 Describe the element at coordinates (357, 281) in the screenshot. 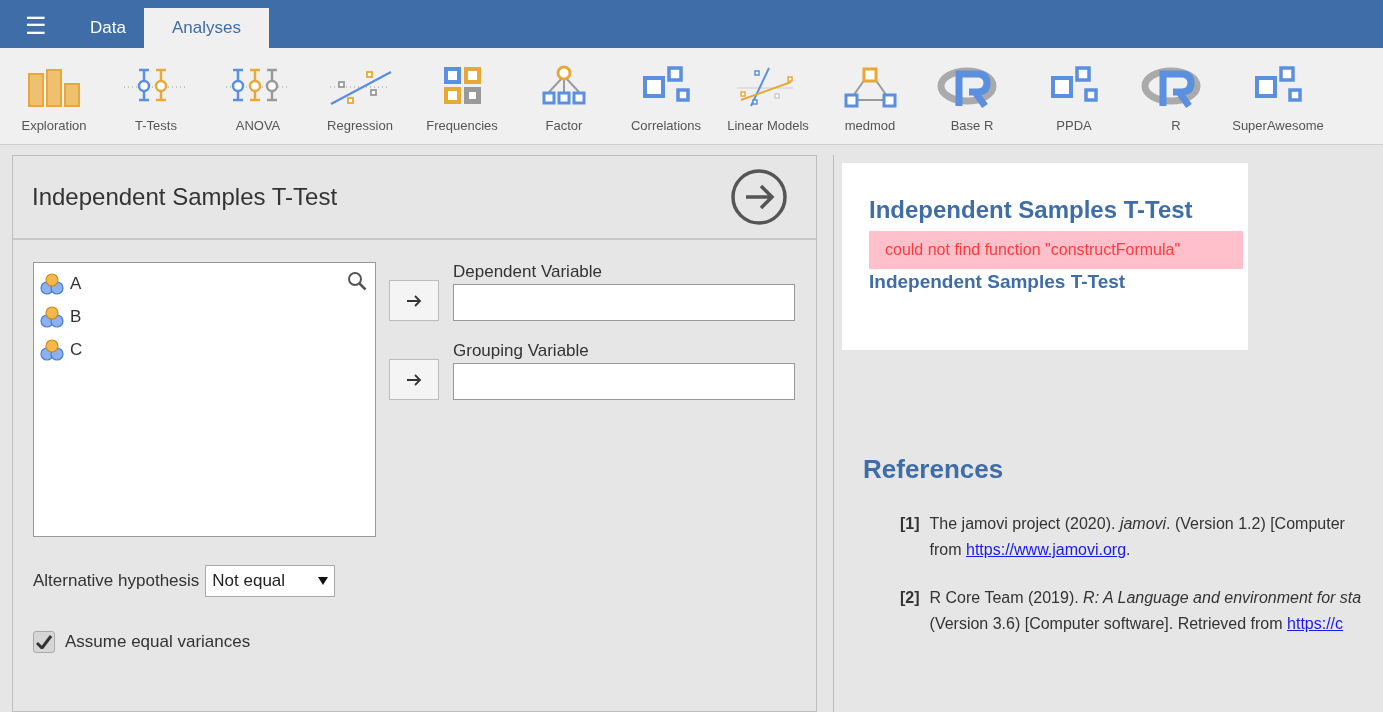

I see `search-icon` at that location.